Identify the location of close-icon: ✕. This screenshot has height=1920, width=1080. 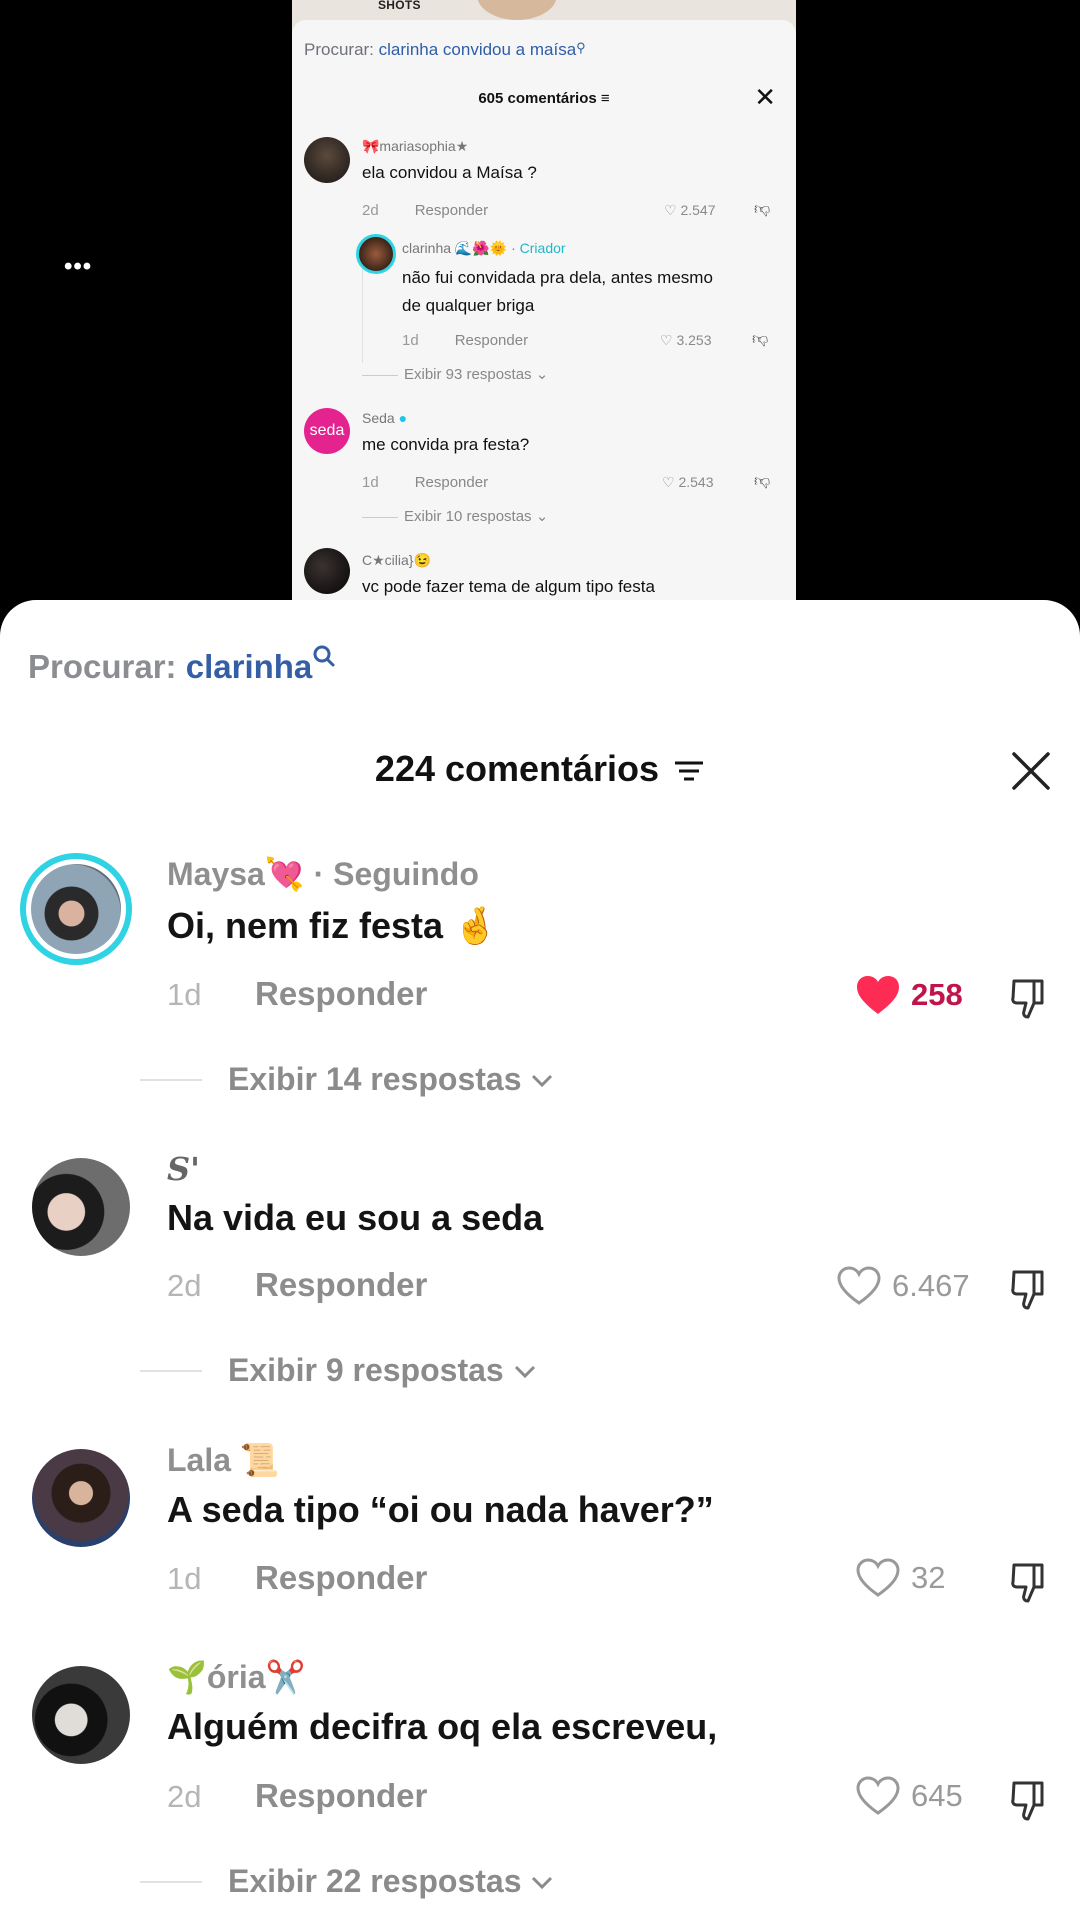
(765, 97).